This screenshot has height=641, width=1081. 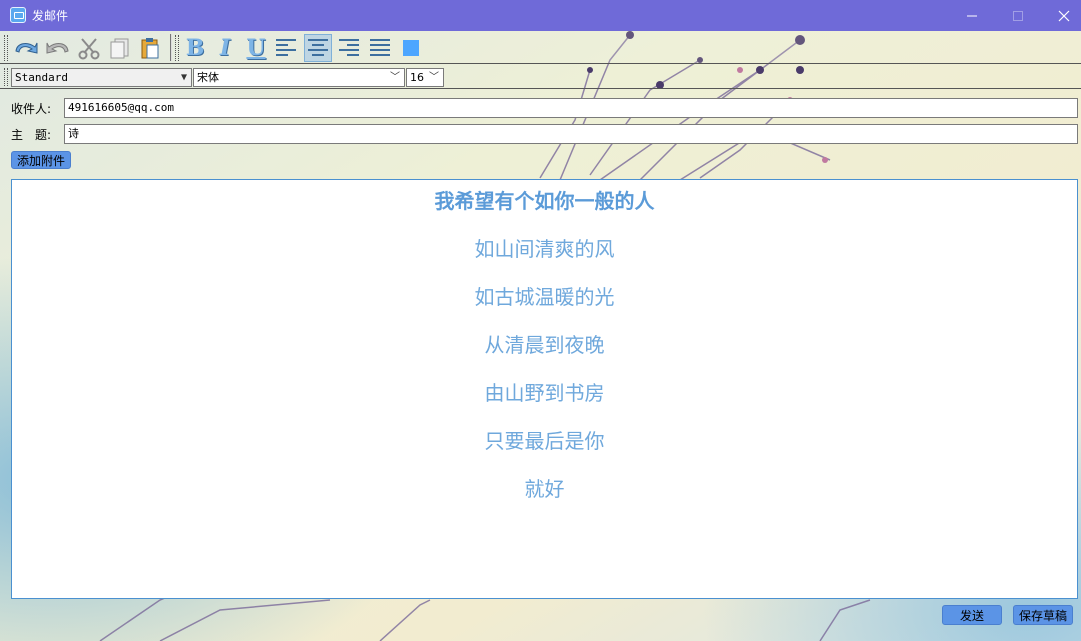 I want to click on cut-icon, so click(x=89, y=49).